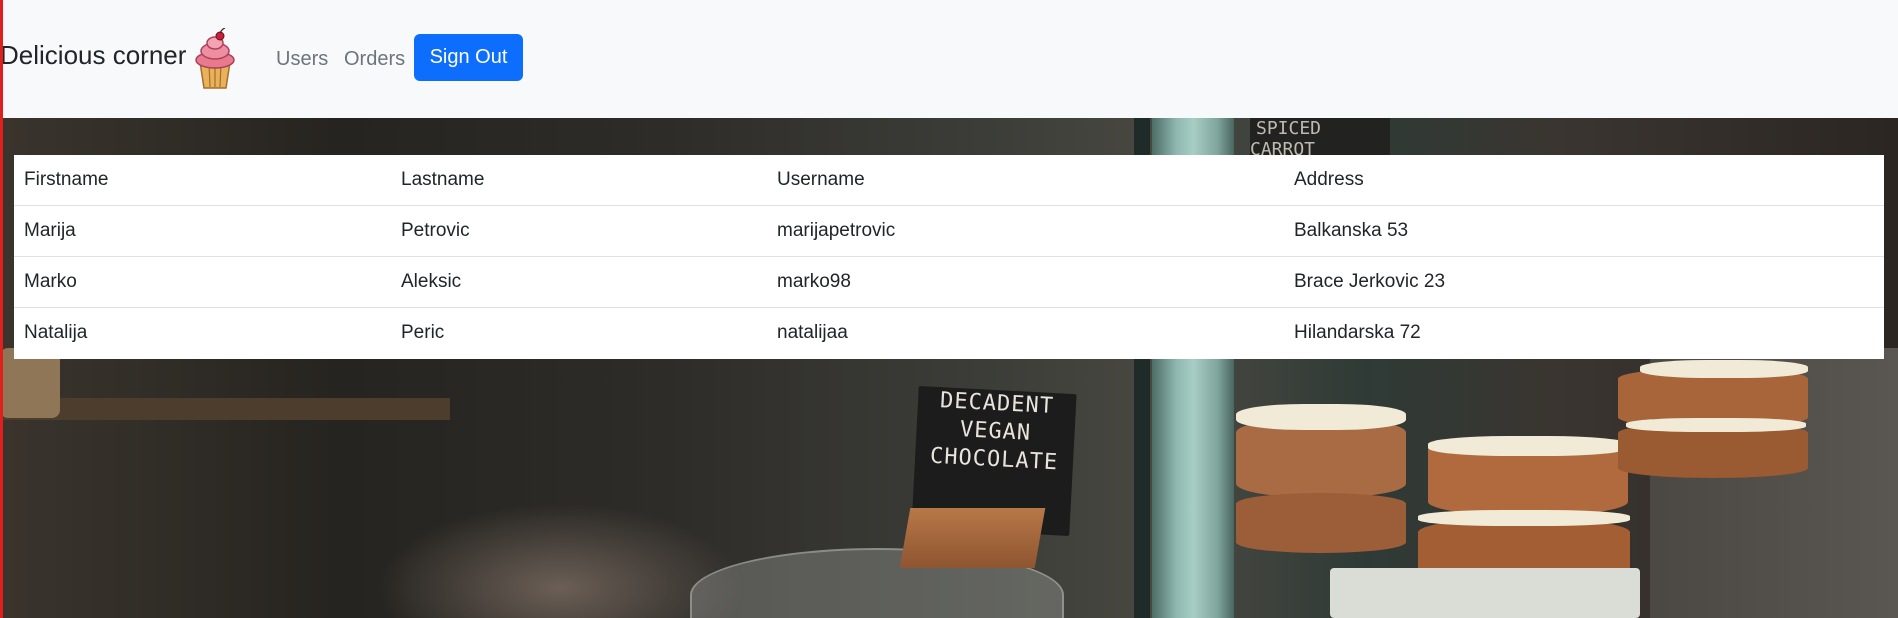  What do you see at coordinates (215, 58) in the screenshot?
I see `cupcake-icon` at bounding box center [215, 58].